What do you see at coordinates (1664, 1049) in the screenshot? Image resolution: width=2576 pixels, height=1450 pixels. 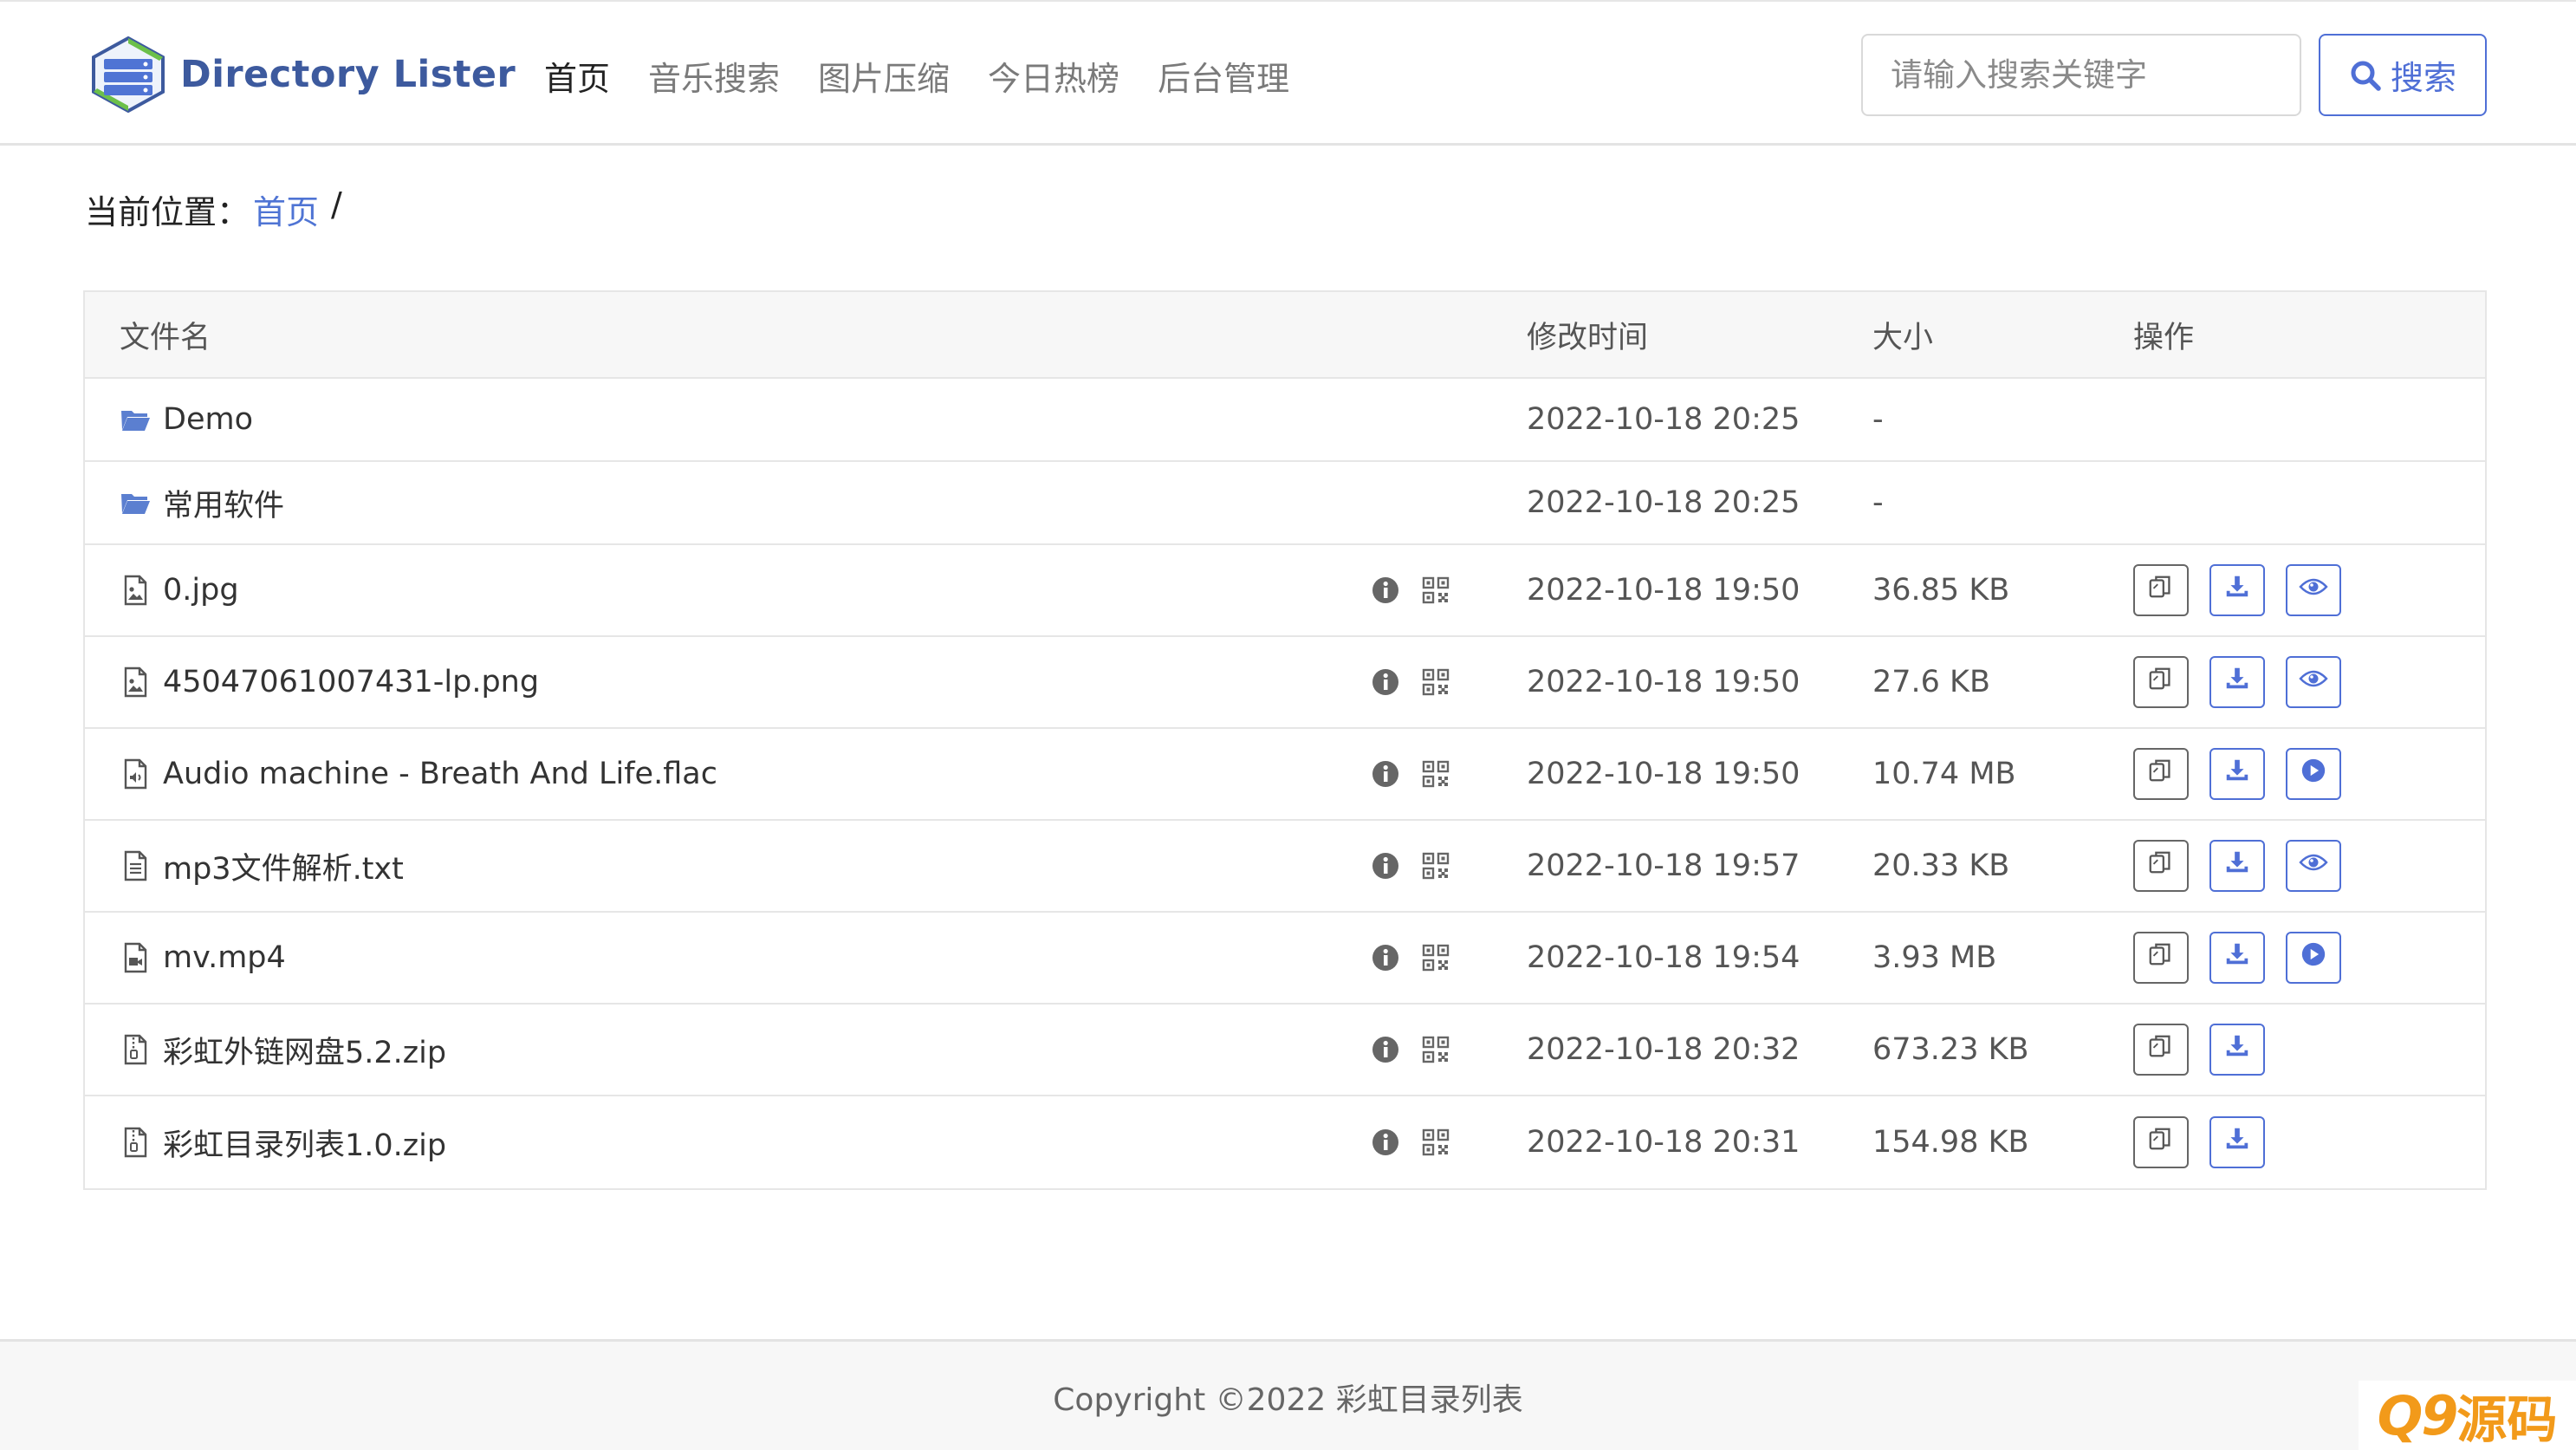 I see `modified-time: 2022-10-18 20:32` at bounding box center [1664, 1049].